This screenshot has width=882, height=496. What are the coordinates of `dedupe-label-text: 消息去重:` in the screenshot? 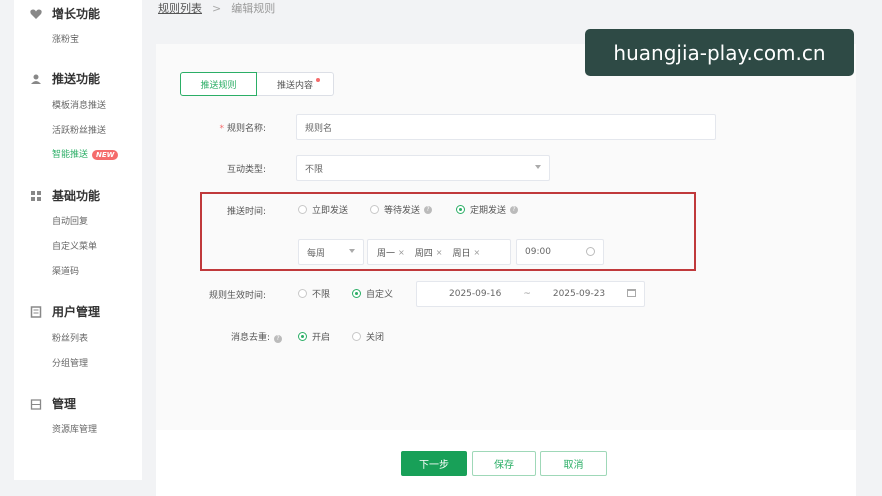 It's located at (250, 338).